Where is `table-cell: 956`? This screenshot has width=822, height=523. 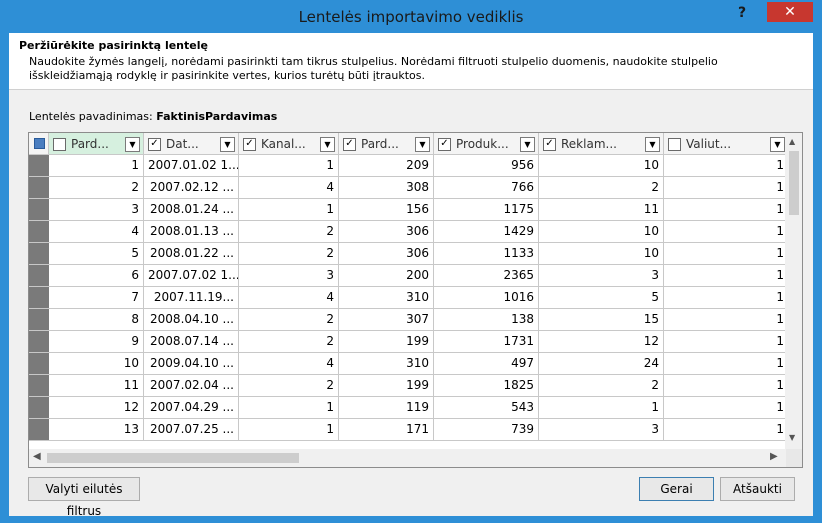 table-cell: 956 is located at coordinates (486, 166).